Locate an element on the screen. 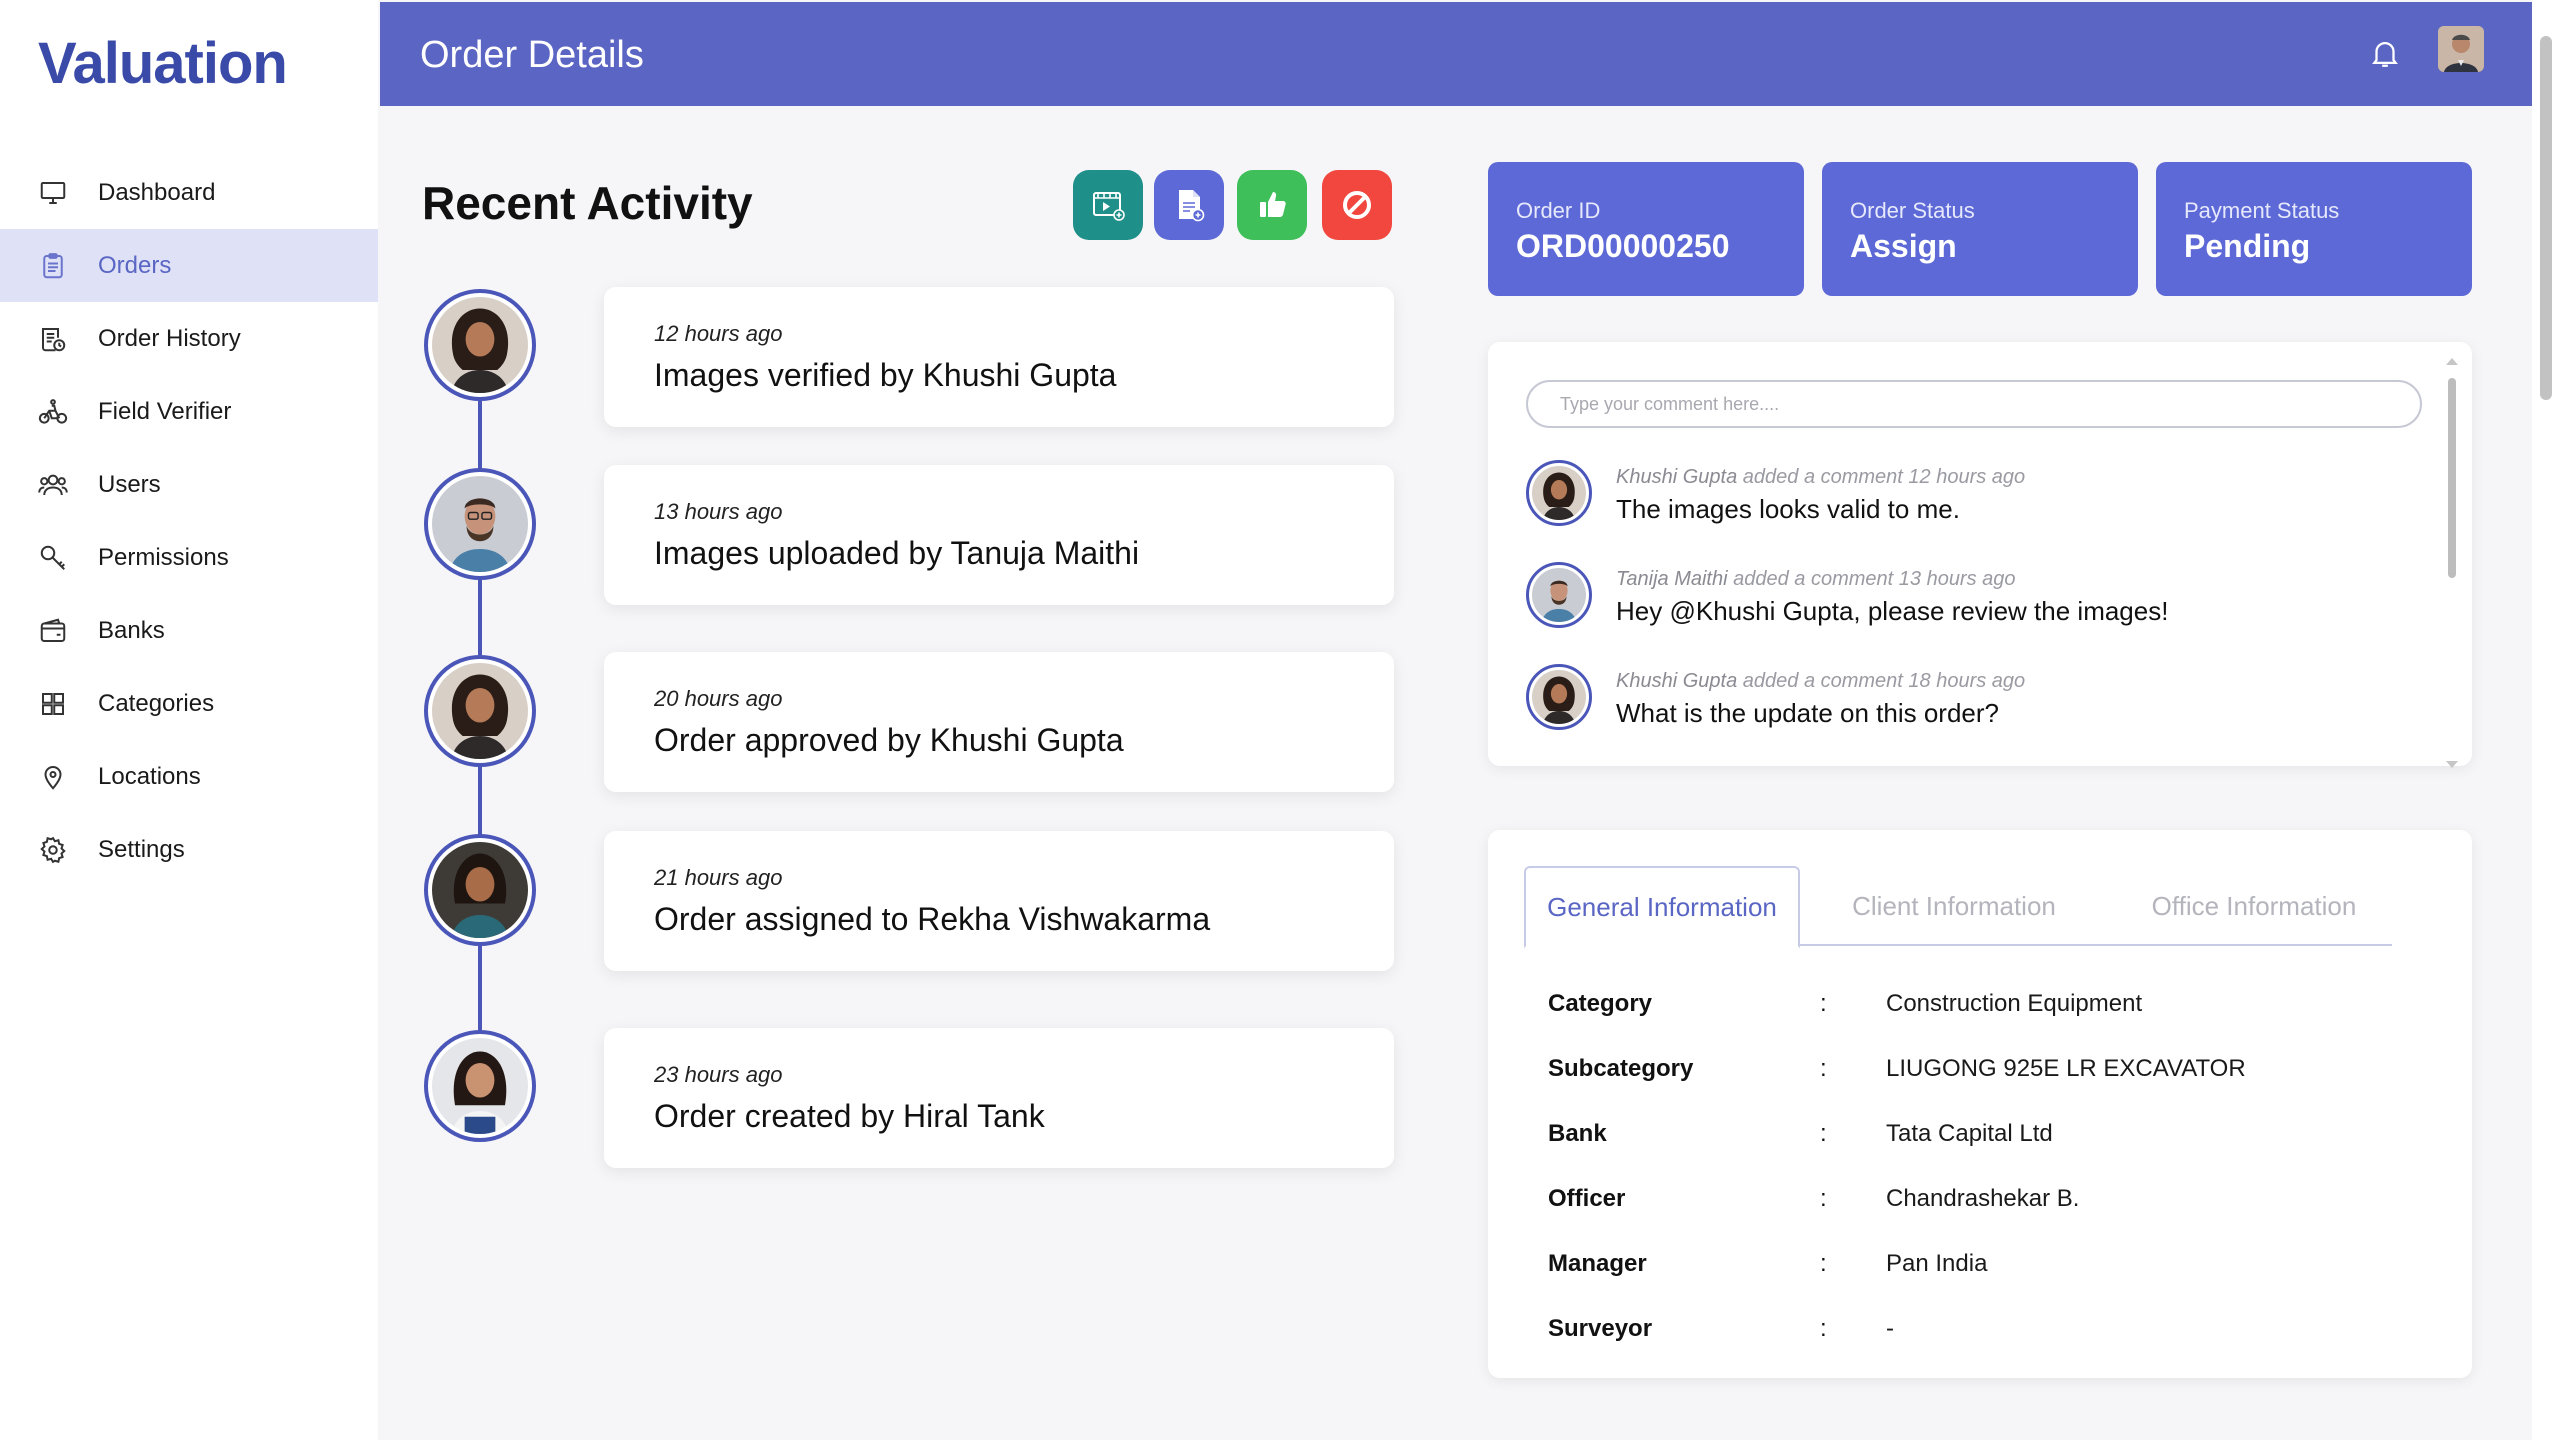  page-scrollbar is located at coordinates (2546, 720).